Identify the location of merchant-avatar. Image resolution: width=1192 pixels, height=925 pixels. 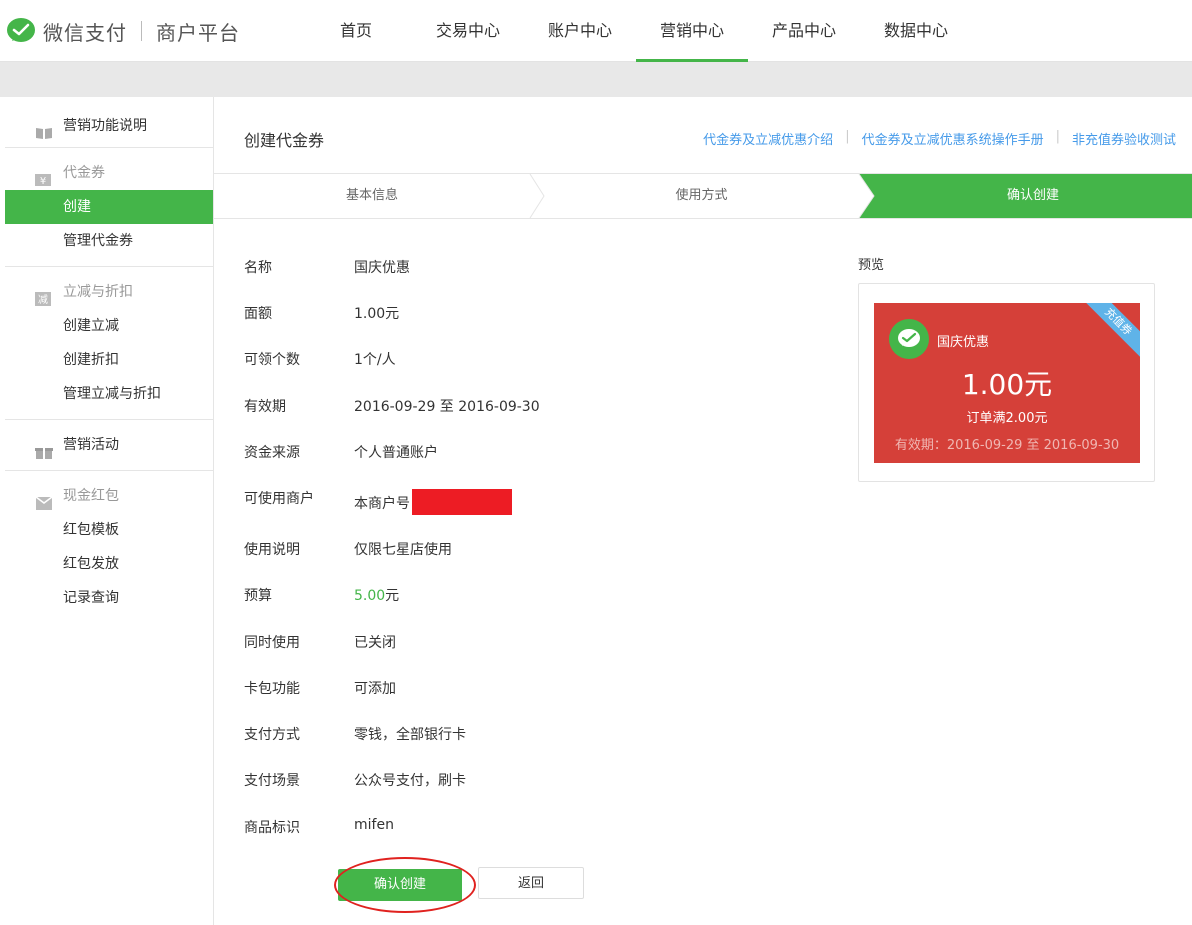
(909, 339).